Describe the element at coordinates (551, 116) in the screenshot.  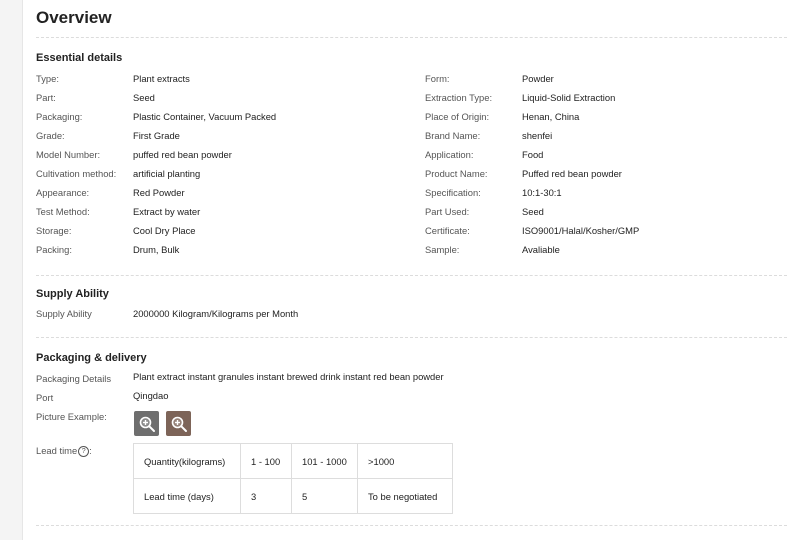
I see `detail-value: Henan, China` at that location.